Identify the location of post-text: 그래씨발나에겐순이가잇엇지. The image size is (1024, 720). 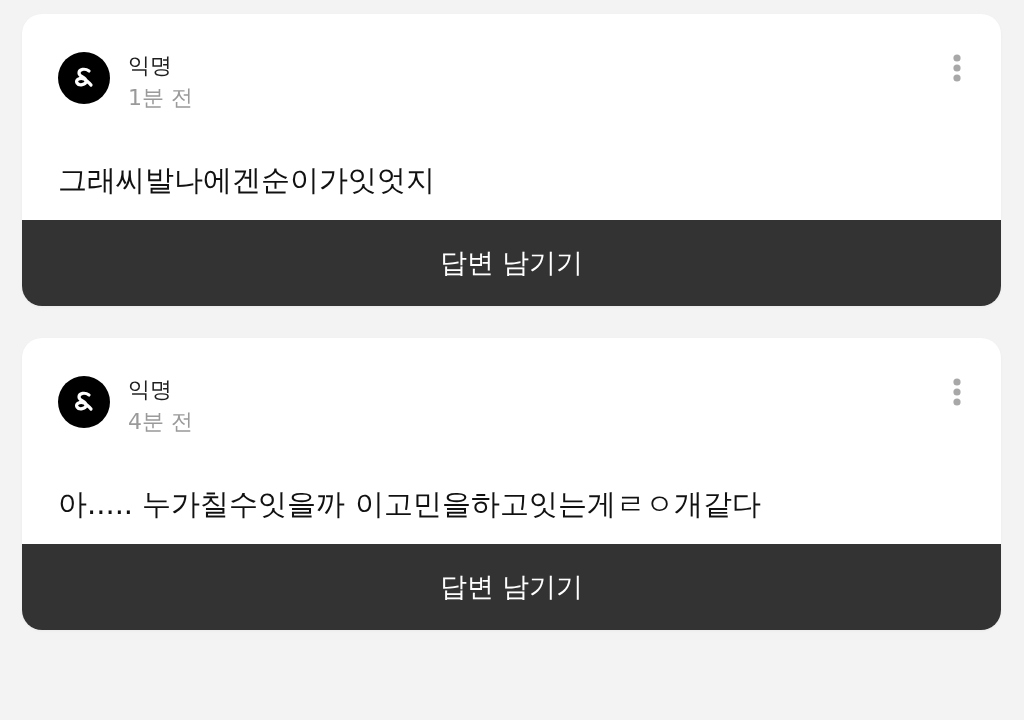
(247, 180).